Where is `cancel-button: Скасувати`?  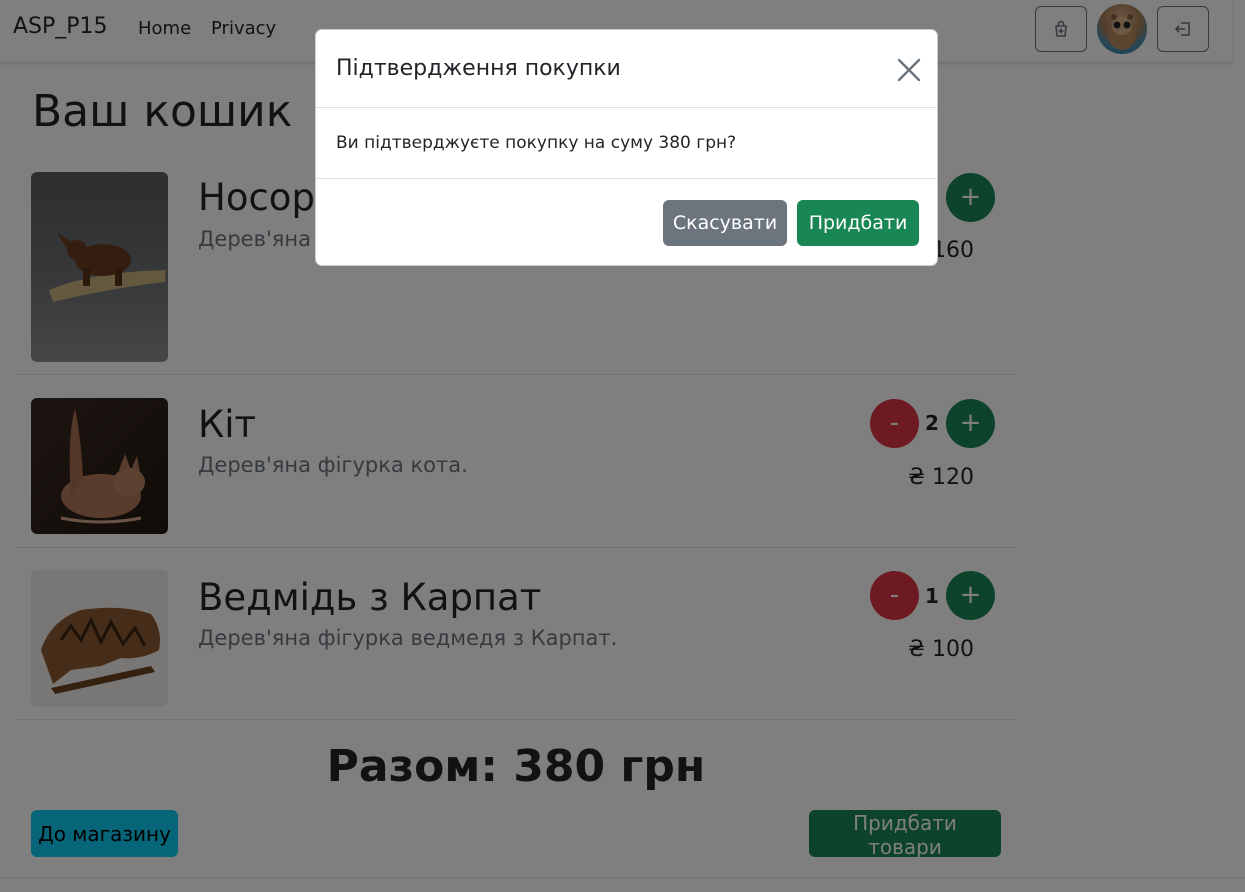 cancel-button: Скасувати is located at coordinates (725, 223).